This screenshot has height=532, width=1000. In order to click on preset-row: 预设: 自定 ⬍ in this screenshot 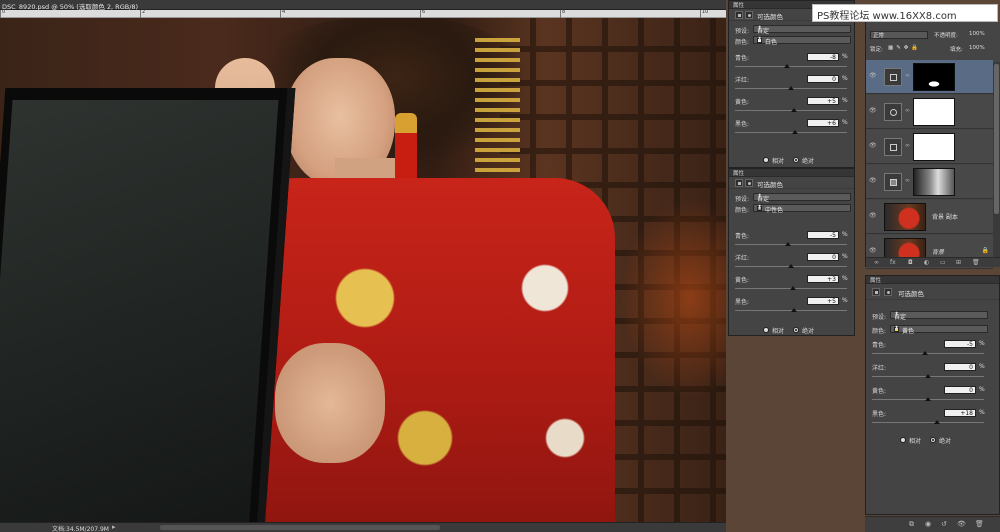, I will do `click(791, 198)`.